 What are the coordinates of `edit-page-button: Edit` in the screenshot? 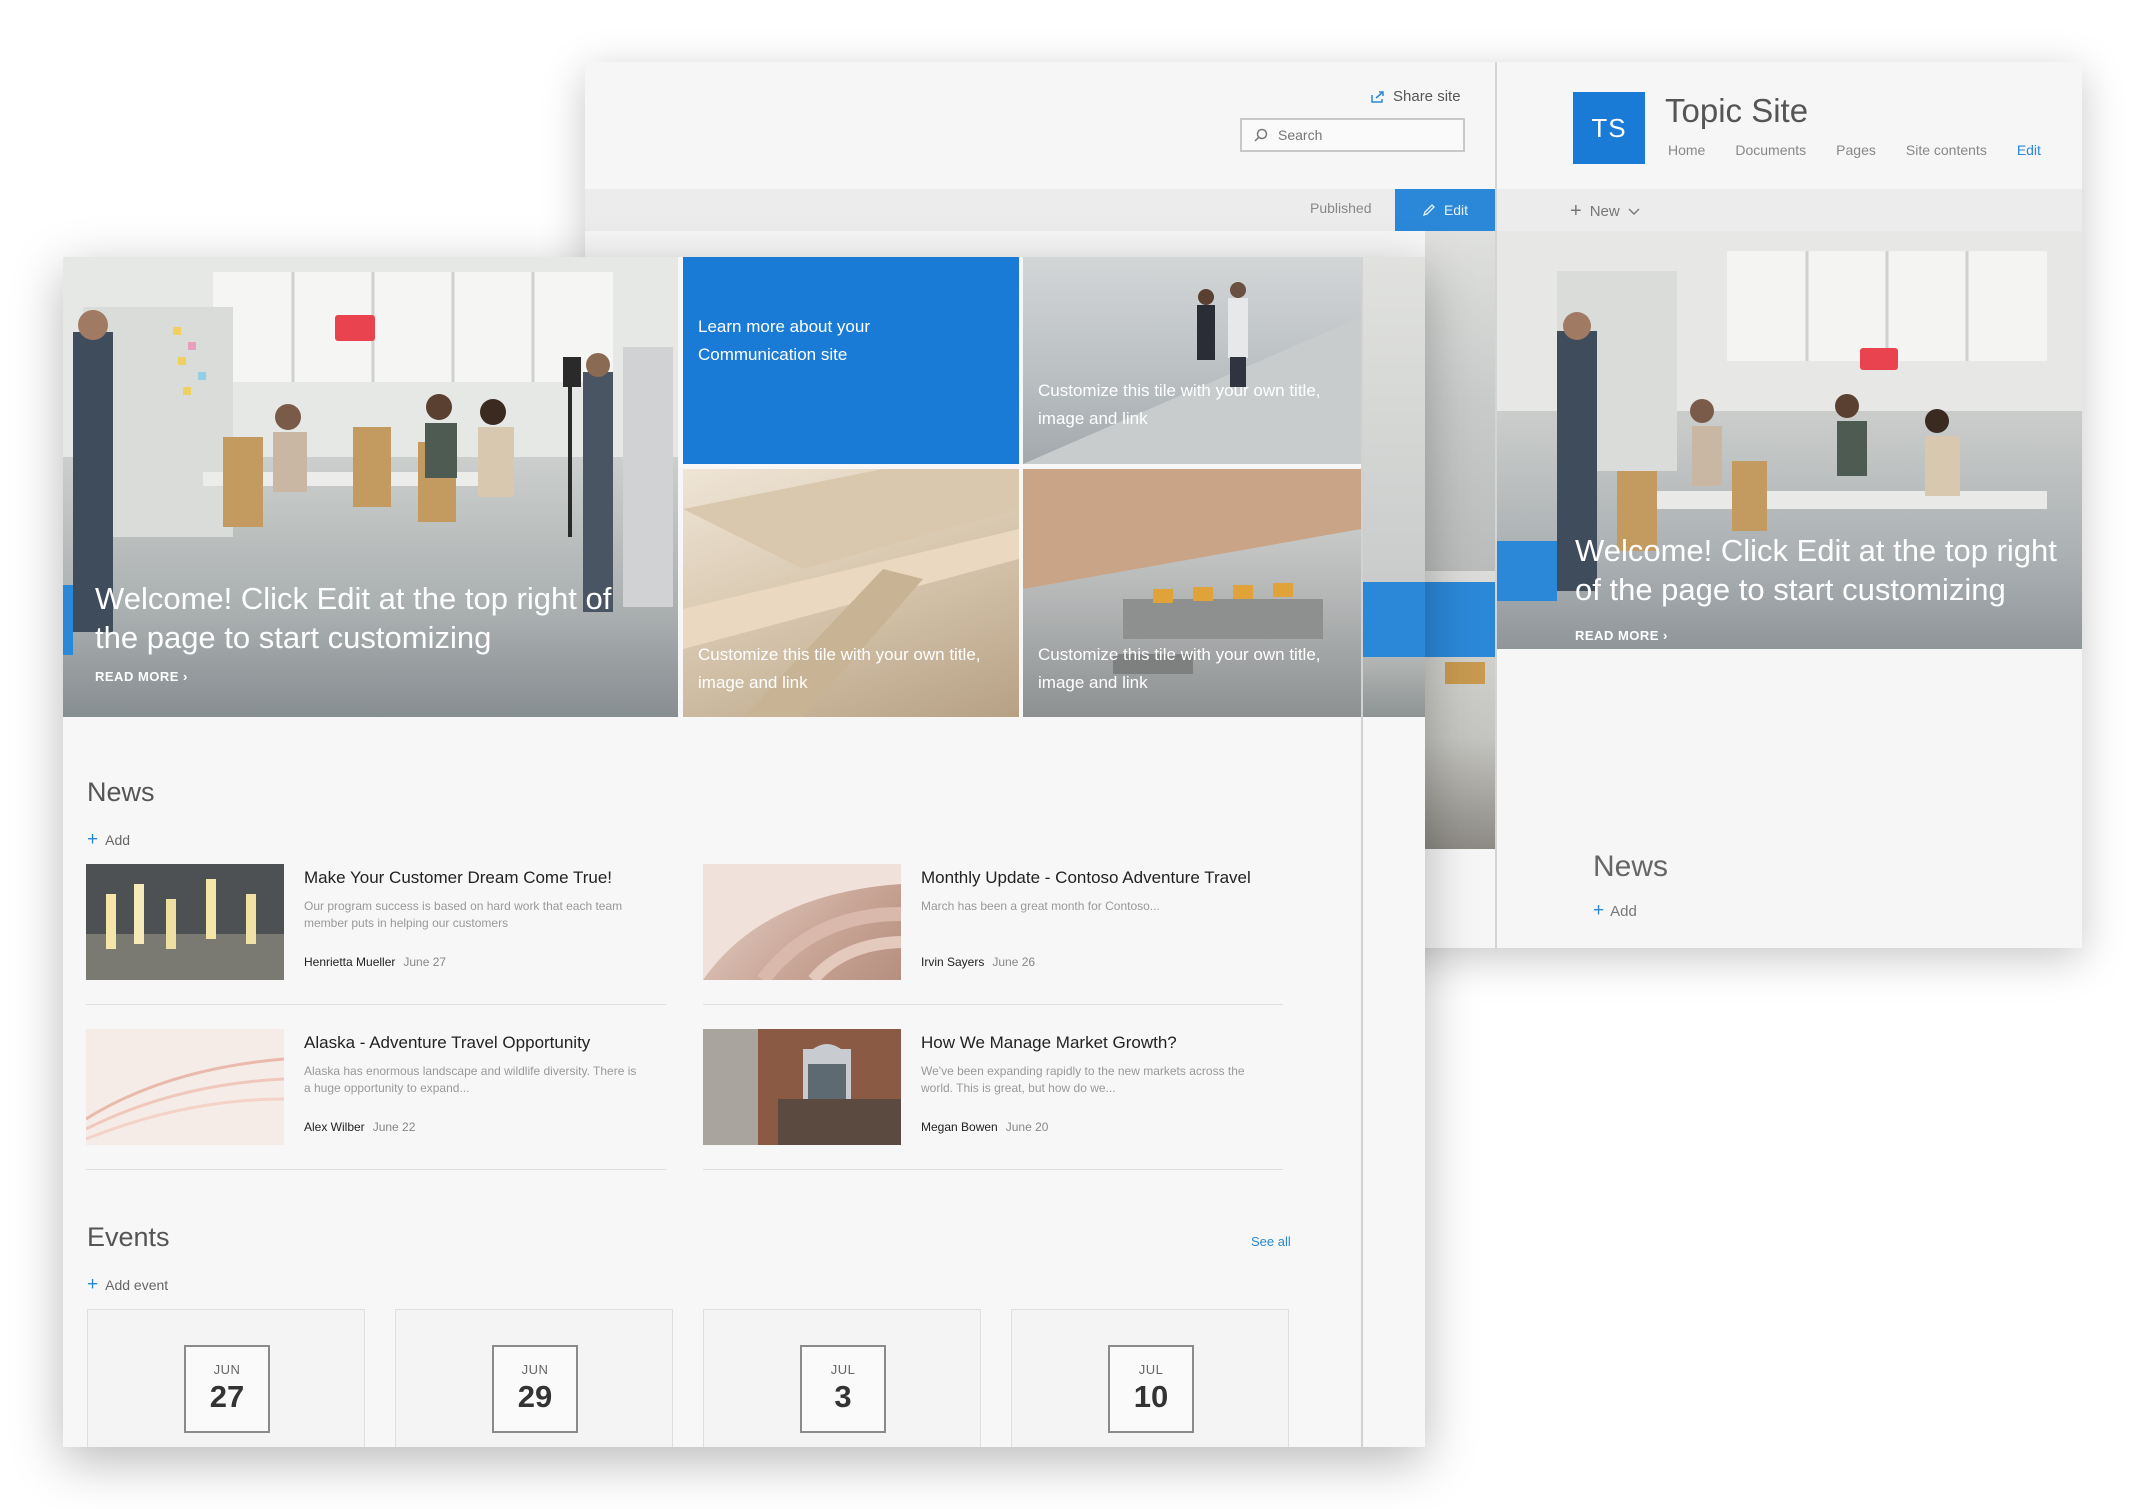 It's located at (1445, 210).